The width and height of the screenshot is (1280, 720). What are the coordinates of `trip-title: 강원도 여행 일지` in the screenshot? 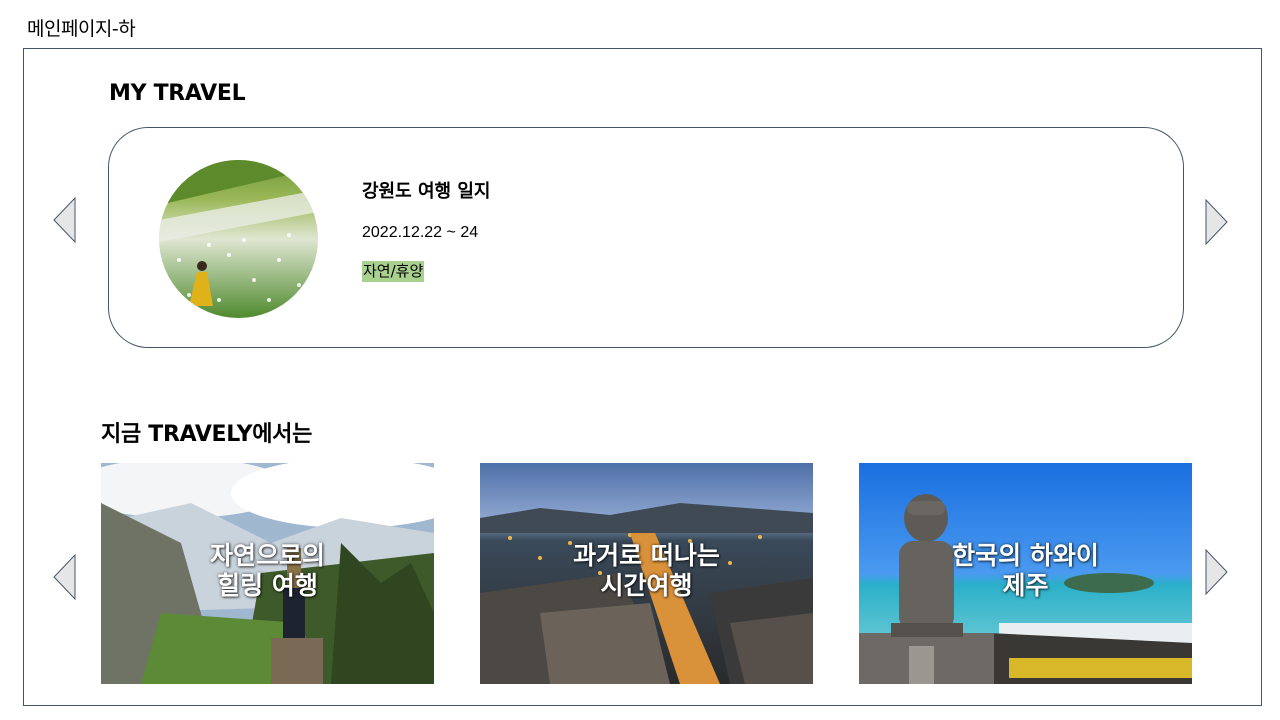 It's located at (426, 190).